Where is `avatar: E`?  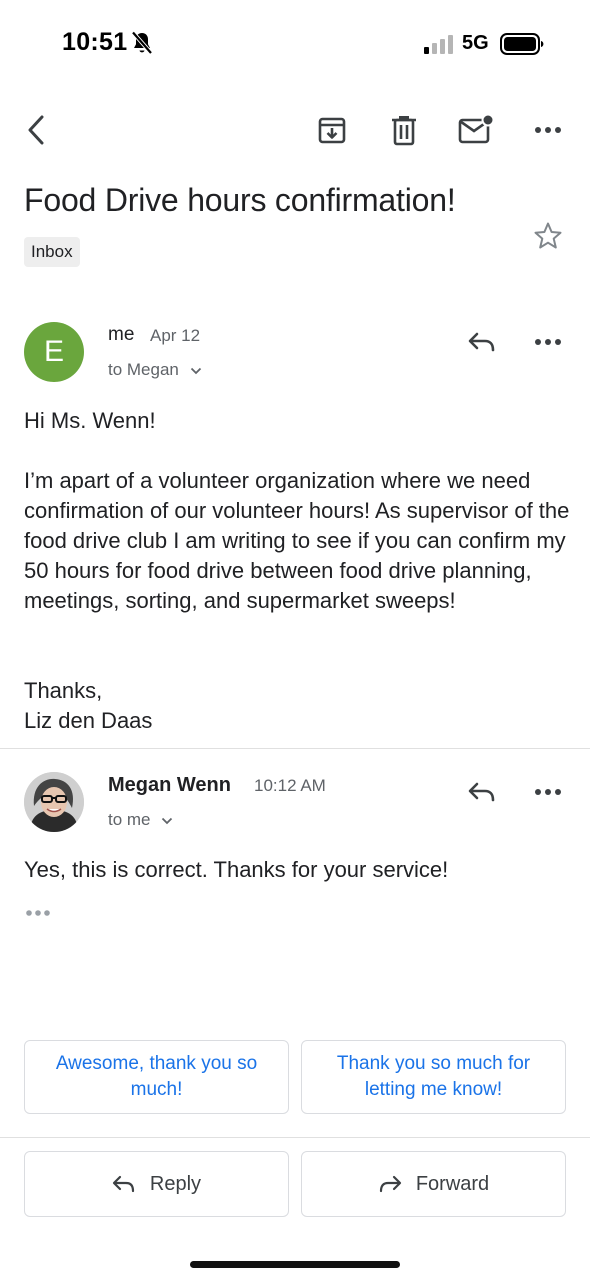 avatar: E is located at coordinates (54, 352).